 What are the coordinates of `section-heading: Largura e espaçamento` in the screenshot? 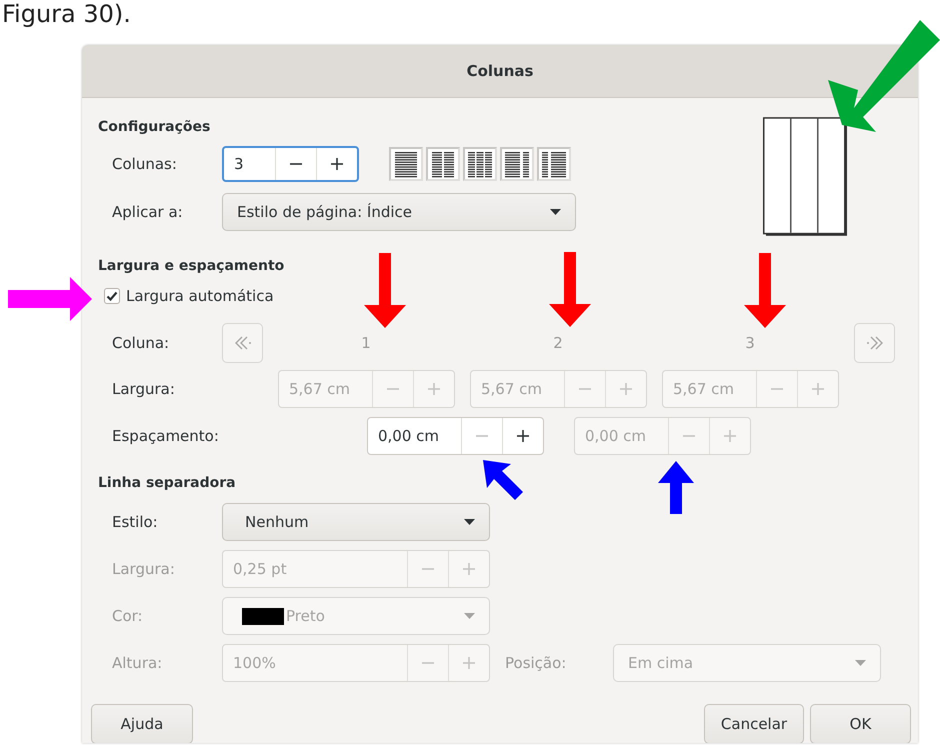 It's located at (192, 266).